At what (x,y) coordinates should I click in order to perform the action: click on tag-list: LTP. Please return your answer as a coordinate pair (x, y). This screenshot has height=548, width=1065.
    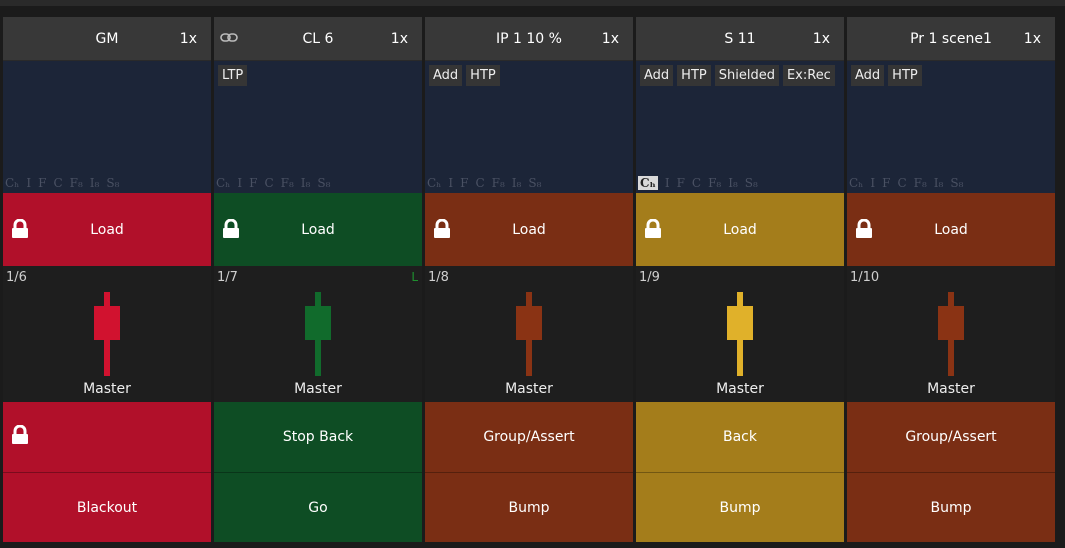
    Looking at the image, I should click on (318, 73).